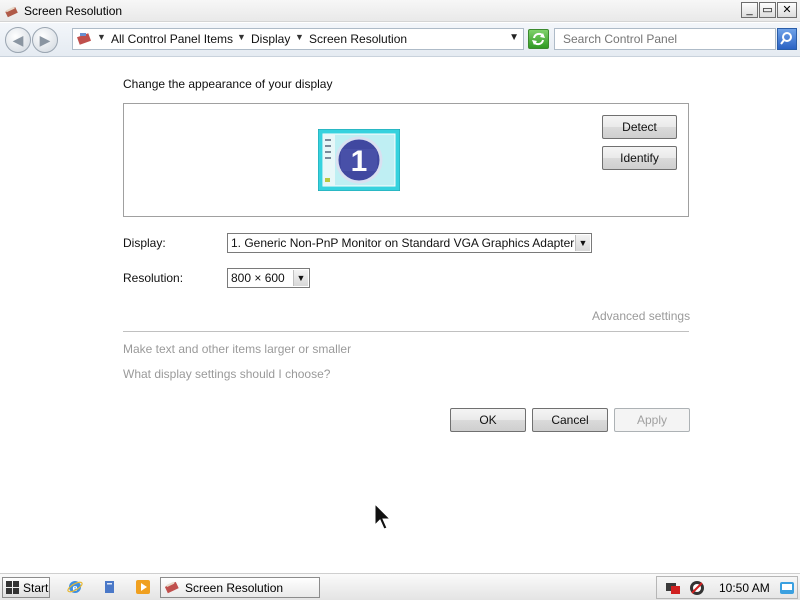  I want to click on mouse-cursor-icon, so click(383, 516).